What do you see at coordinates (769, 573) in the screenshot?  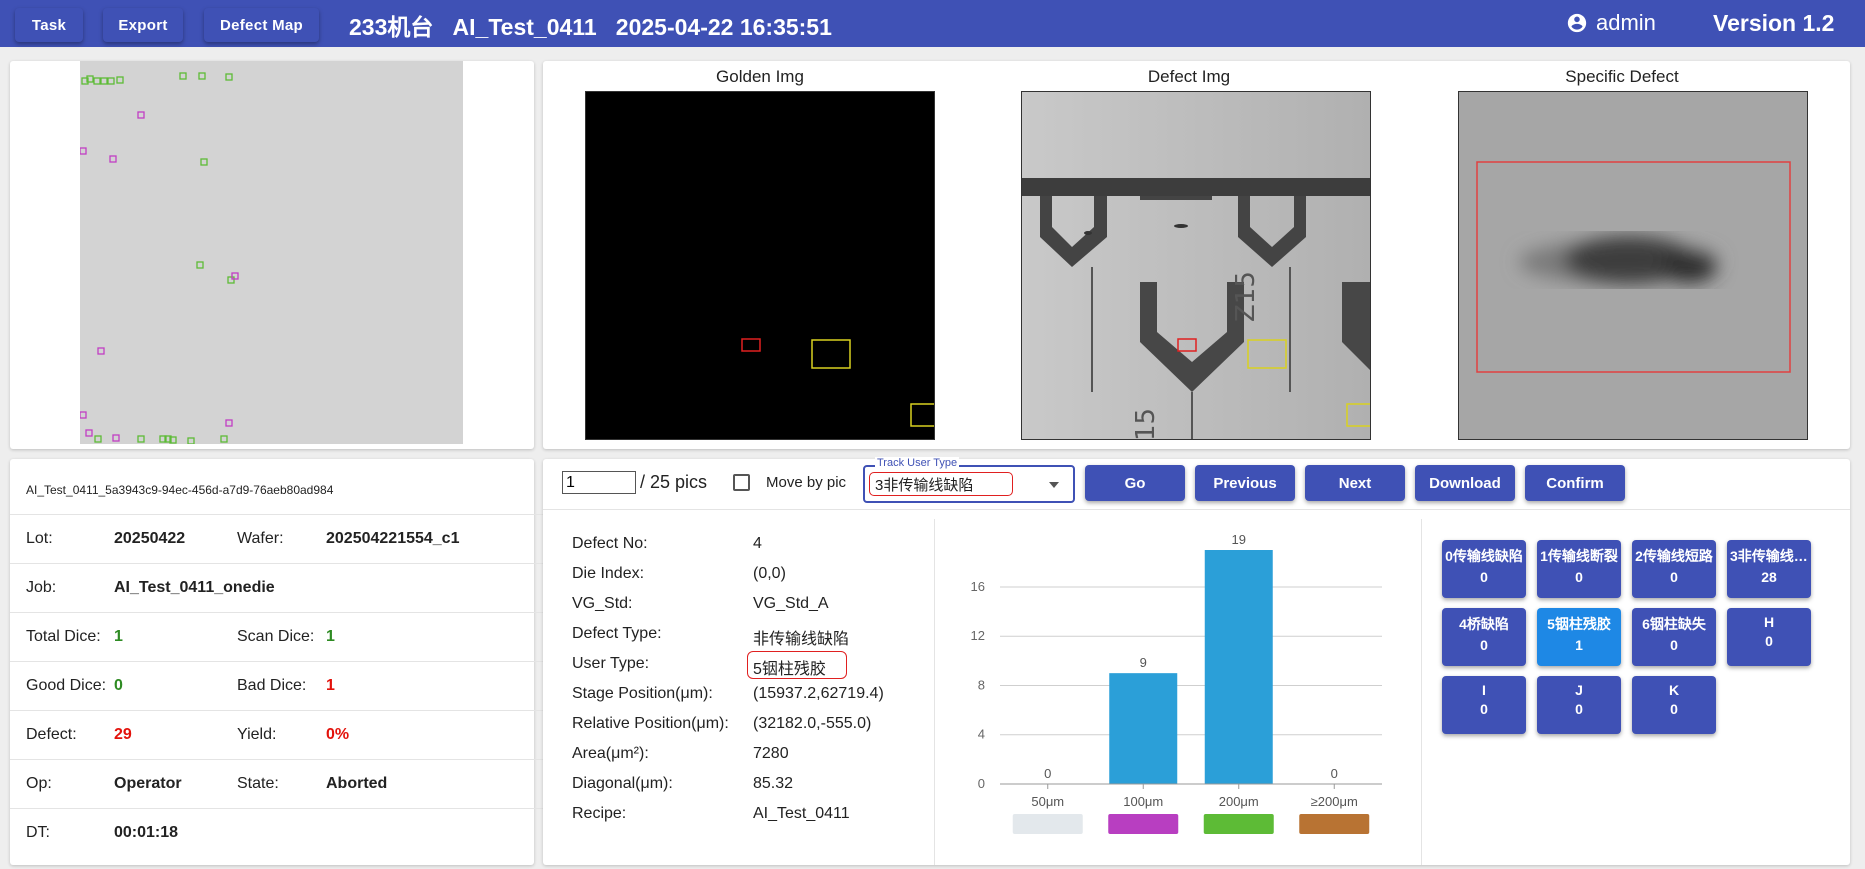 I see `detail-value: (0,0)` at bounding box center [769, 573].